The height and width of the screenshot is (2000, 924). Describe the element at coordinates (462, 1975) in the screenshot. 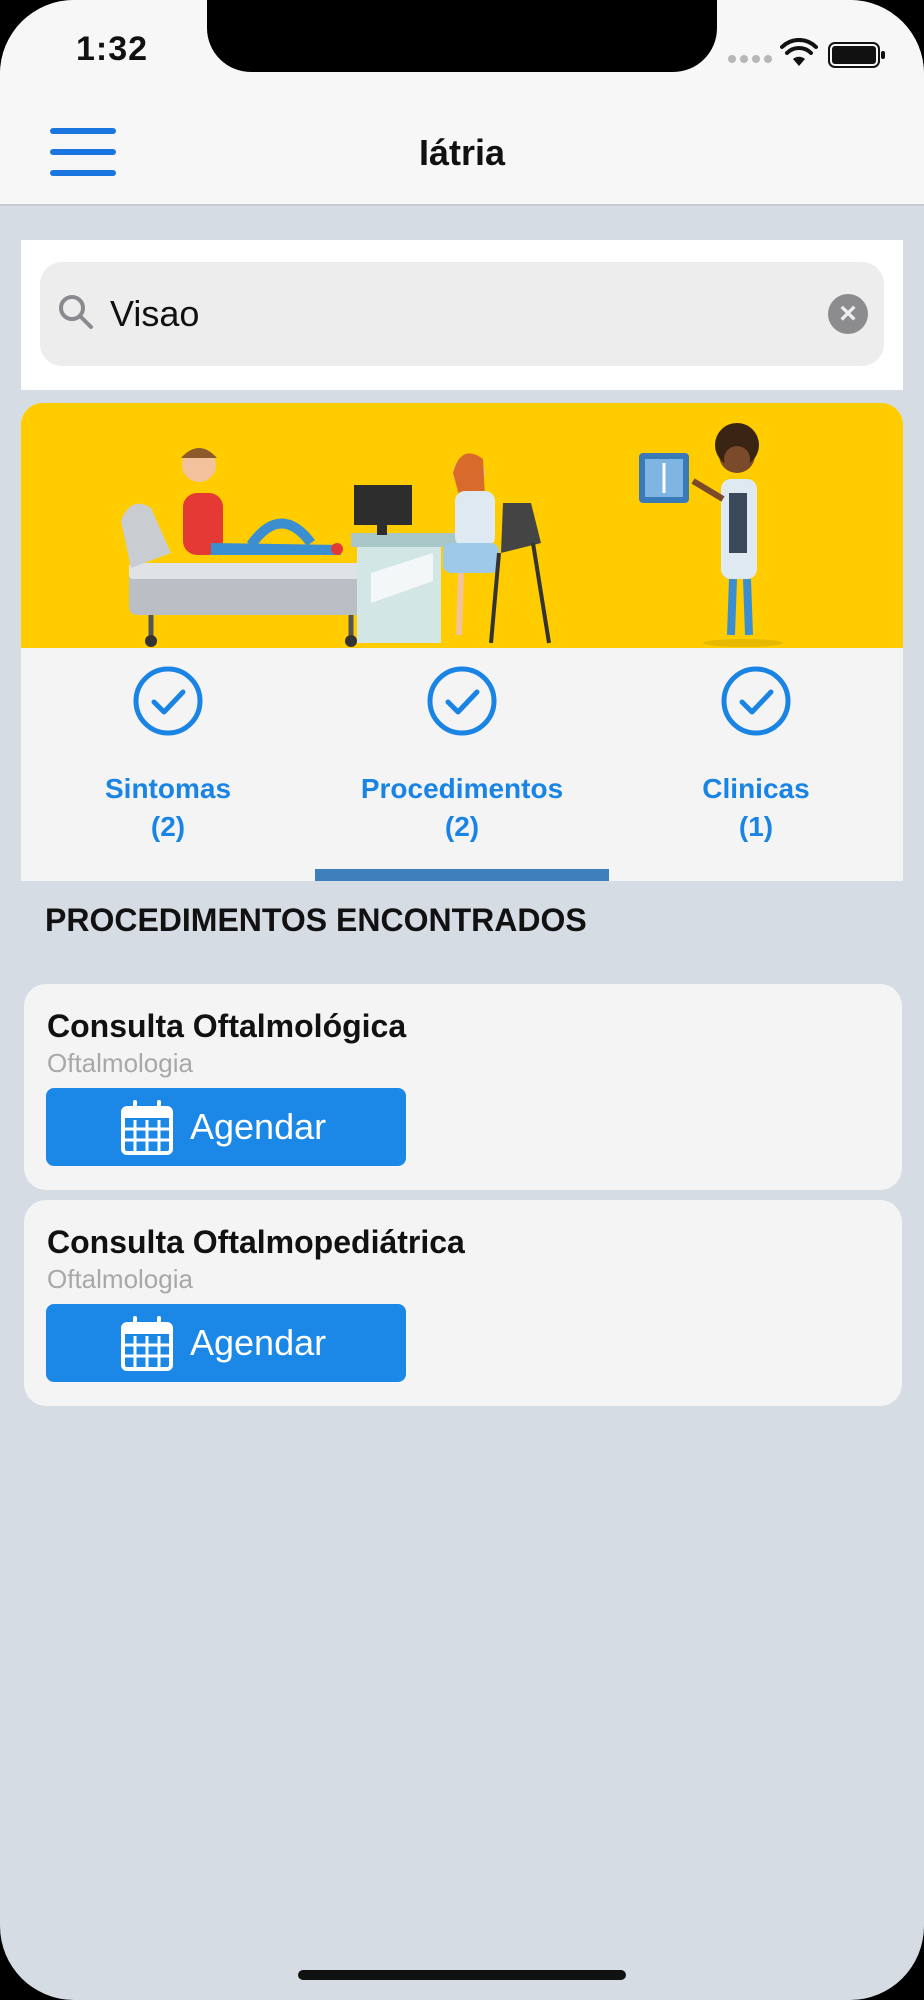

I see `home-indicator` at that location.